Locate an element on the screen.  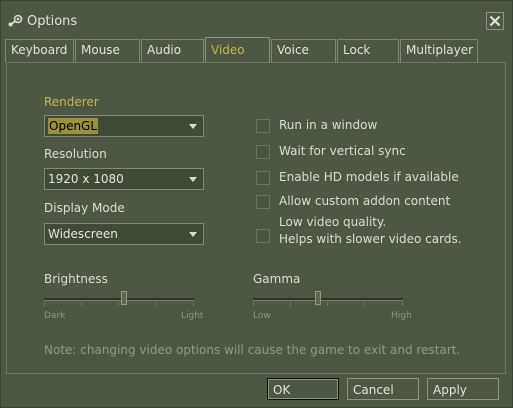
display-mode-label: Display Mode is located at coordinates (84, 208).